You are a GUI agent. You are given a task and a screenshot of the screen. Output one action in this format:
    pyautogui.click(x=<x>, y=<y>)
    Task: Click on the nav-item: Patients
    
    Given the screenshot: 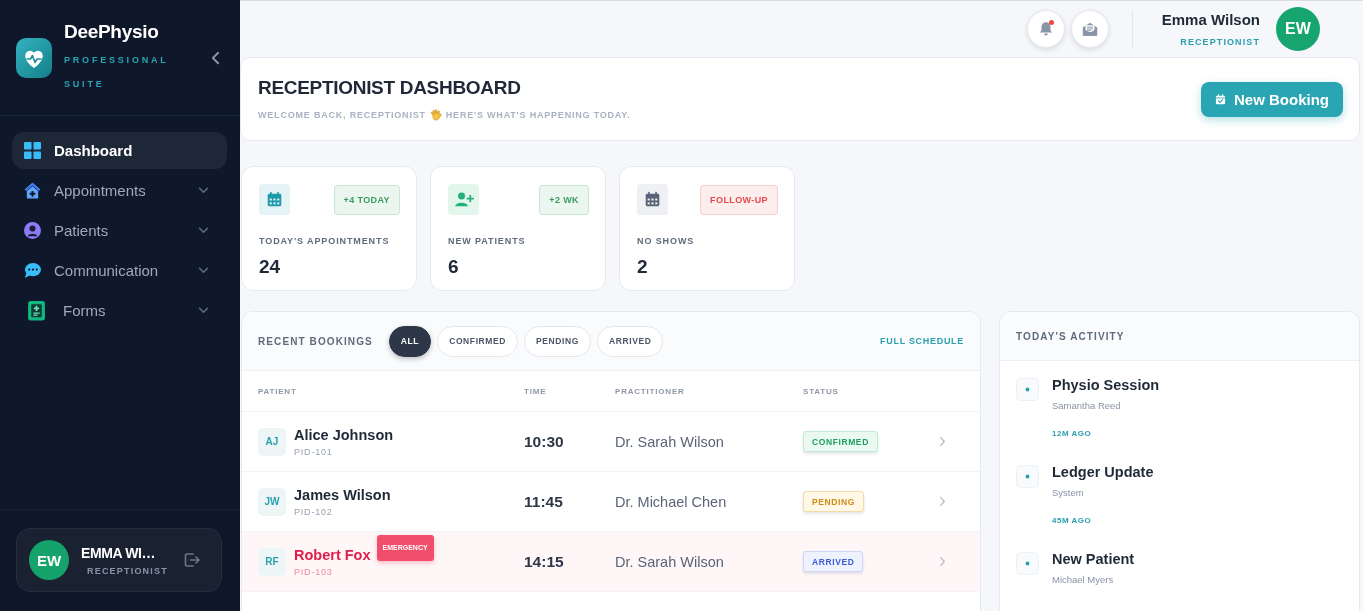 What is the action you would take?
    pyautogui.click(x=119, y=230)
    